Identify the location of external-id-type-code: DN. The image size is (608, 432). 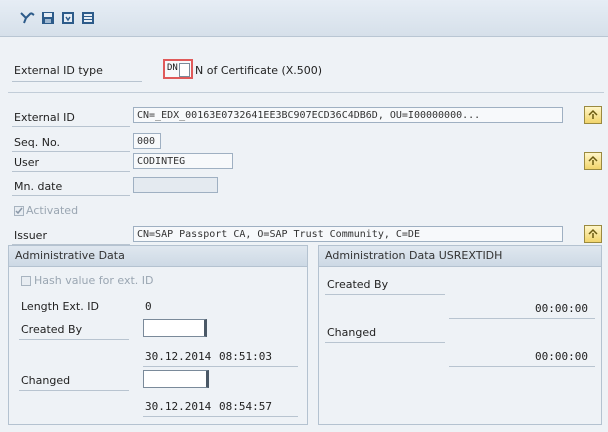
(172, 68).